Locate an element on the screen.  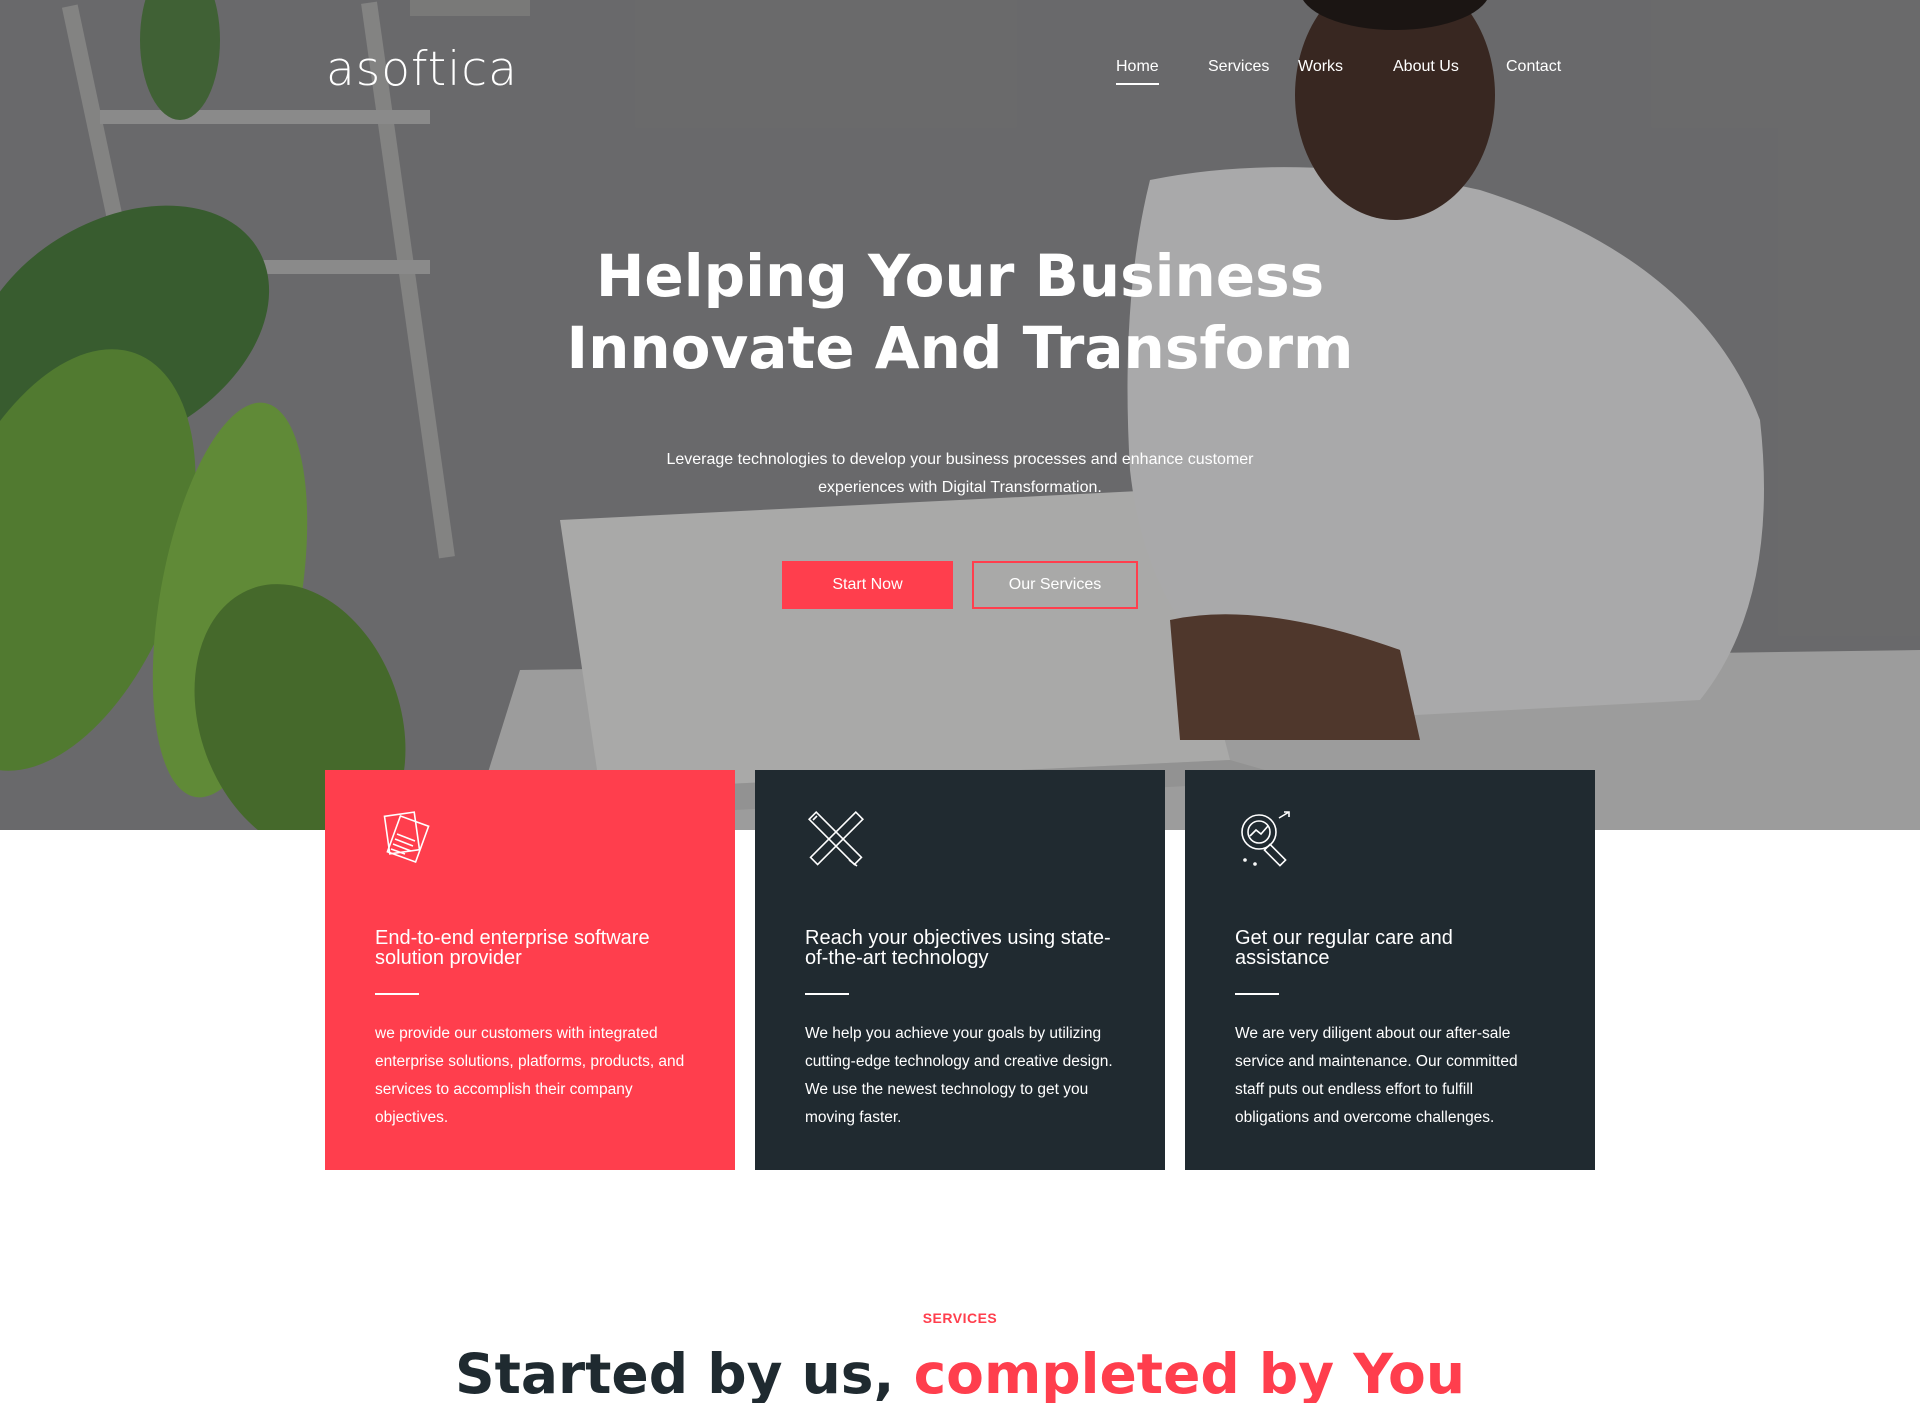
card-title: Get our regular care and assistance is located at coordinates (1395, 948).